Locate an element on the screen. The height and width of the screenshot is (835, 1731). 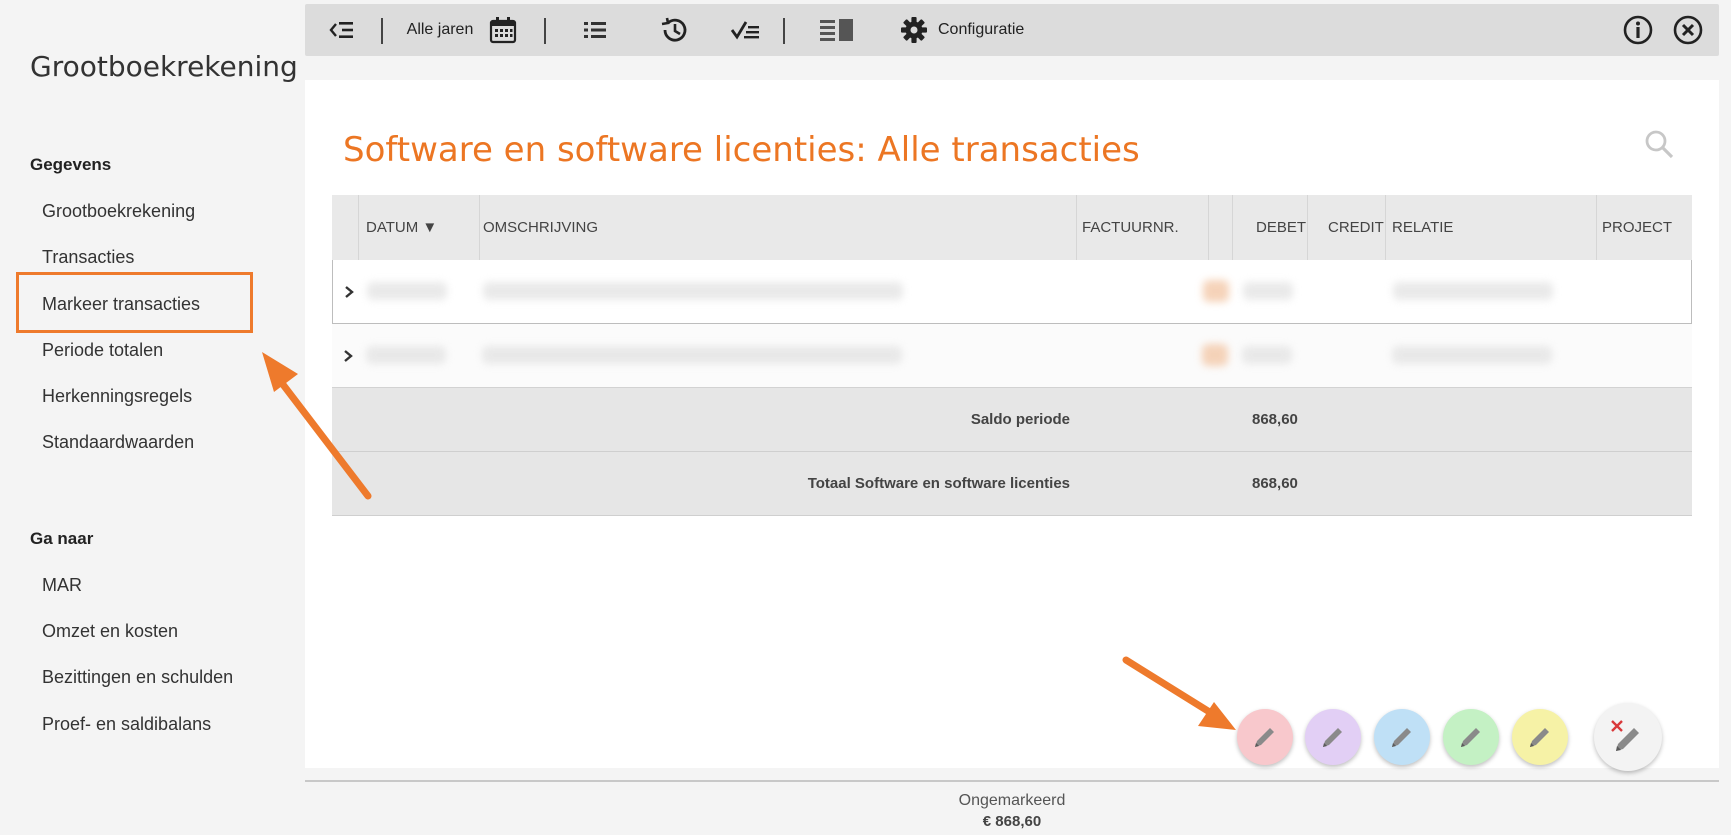
summary-row-saldo-periode: Saldo periode 868,60 is located at coordinates (1012, 420).